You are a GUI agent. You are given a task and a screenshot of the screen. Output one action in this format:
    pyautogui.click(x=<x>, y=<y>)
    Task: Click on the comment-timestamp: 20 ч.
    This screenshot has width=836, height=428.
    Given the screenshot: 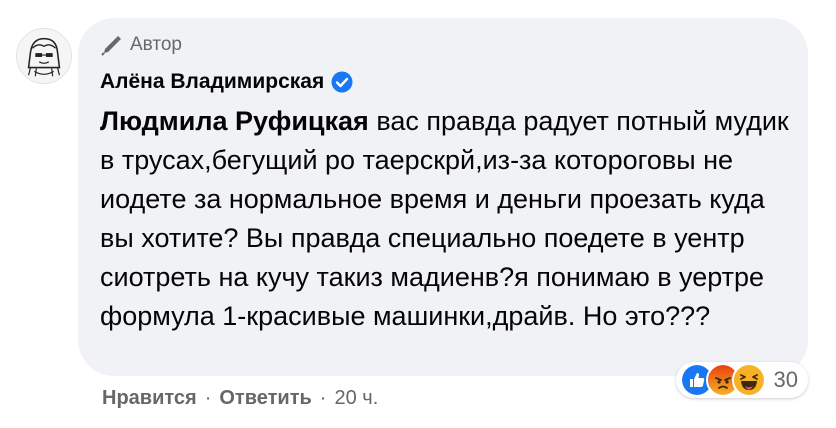 What is the action you would take?
    pyautogui.click(x=356, y=398)
    